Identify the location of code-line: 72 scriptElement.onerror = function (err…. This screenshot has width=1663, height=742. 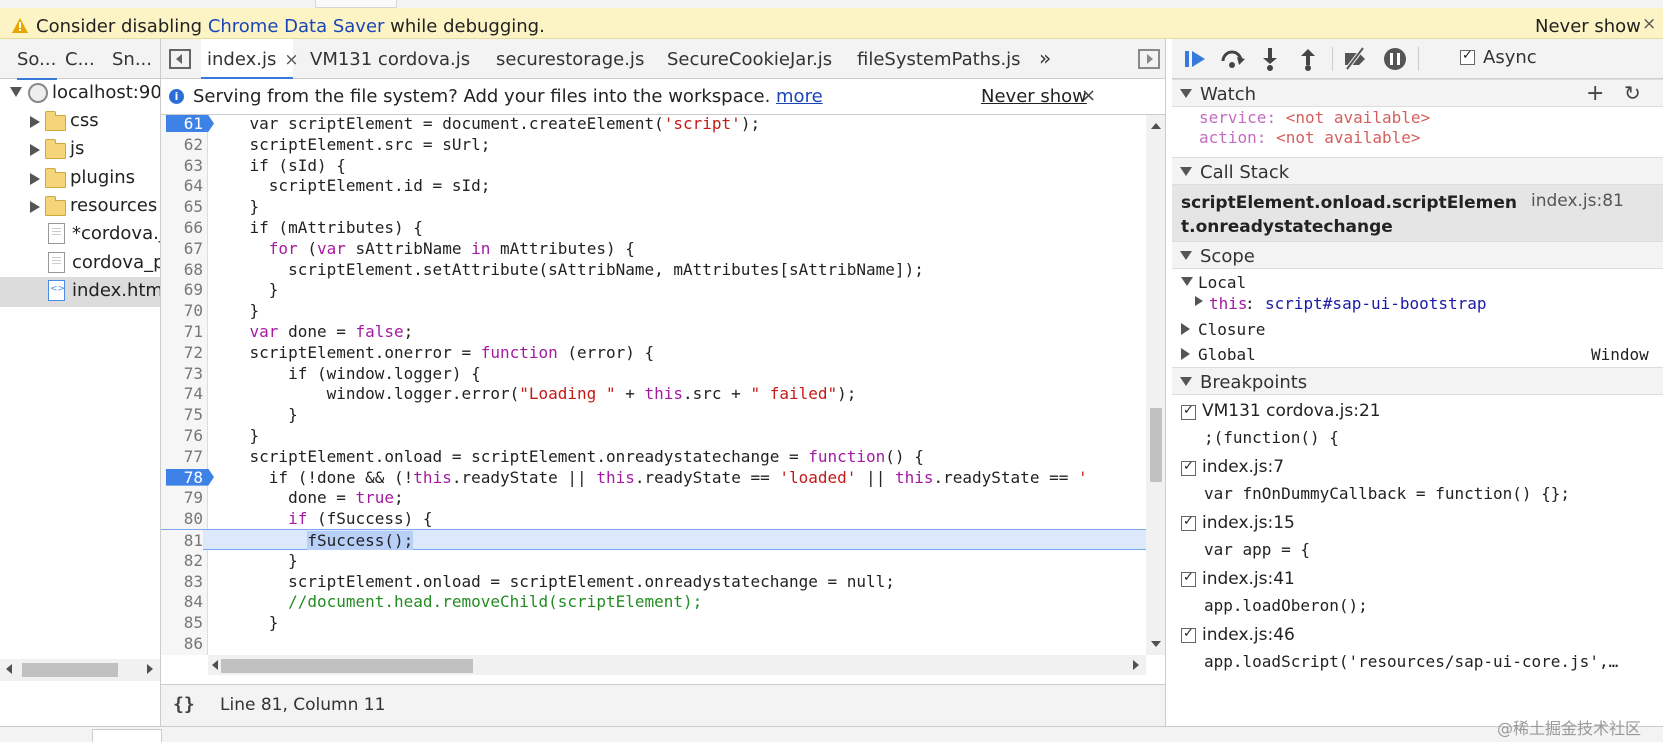
(653, 352).